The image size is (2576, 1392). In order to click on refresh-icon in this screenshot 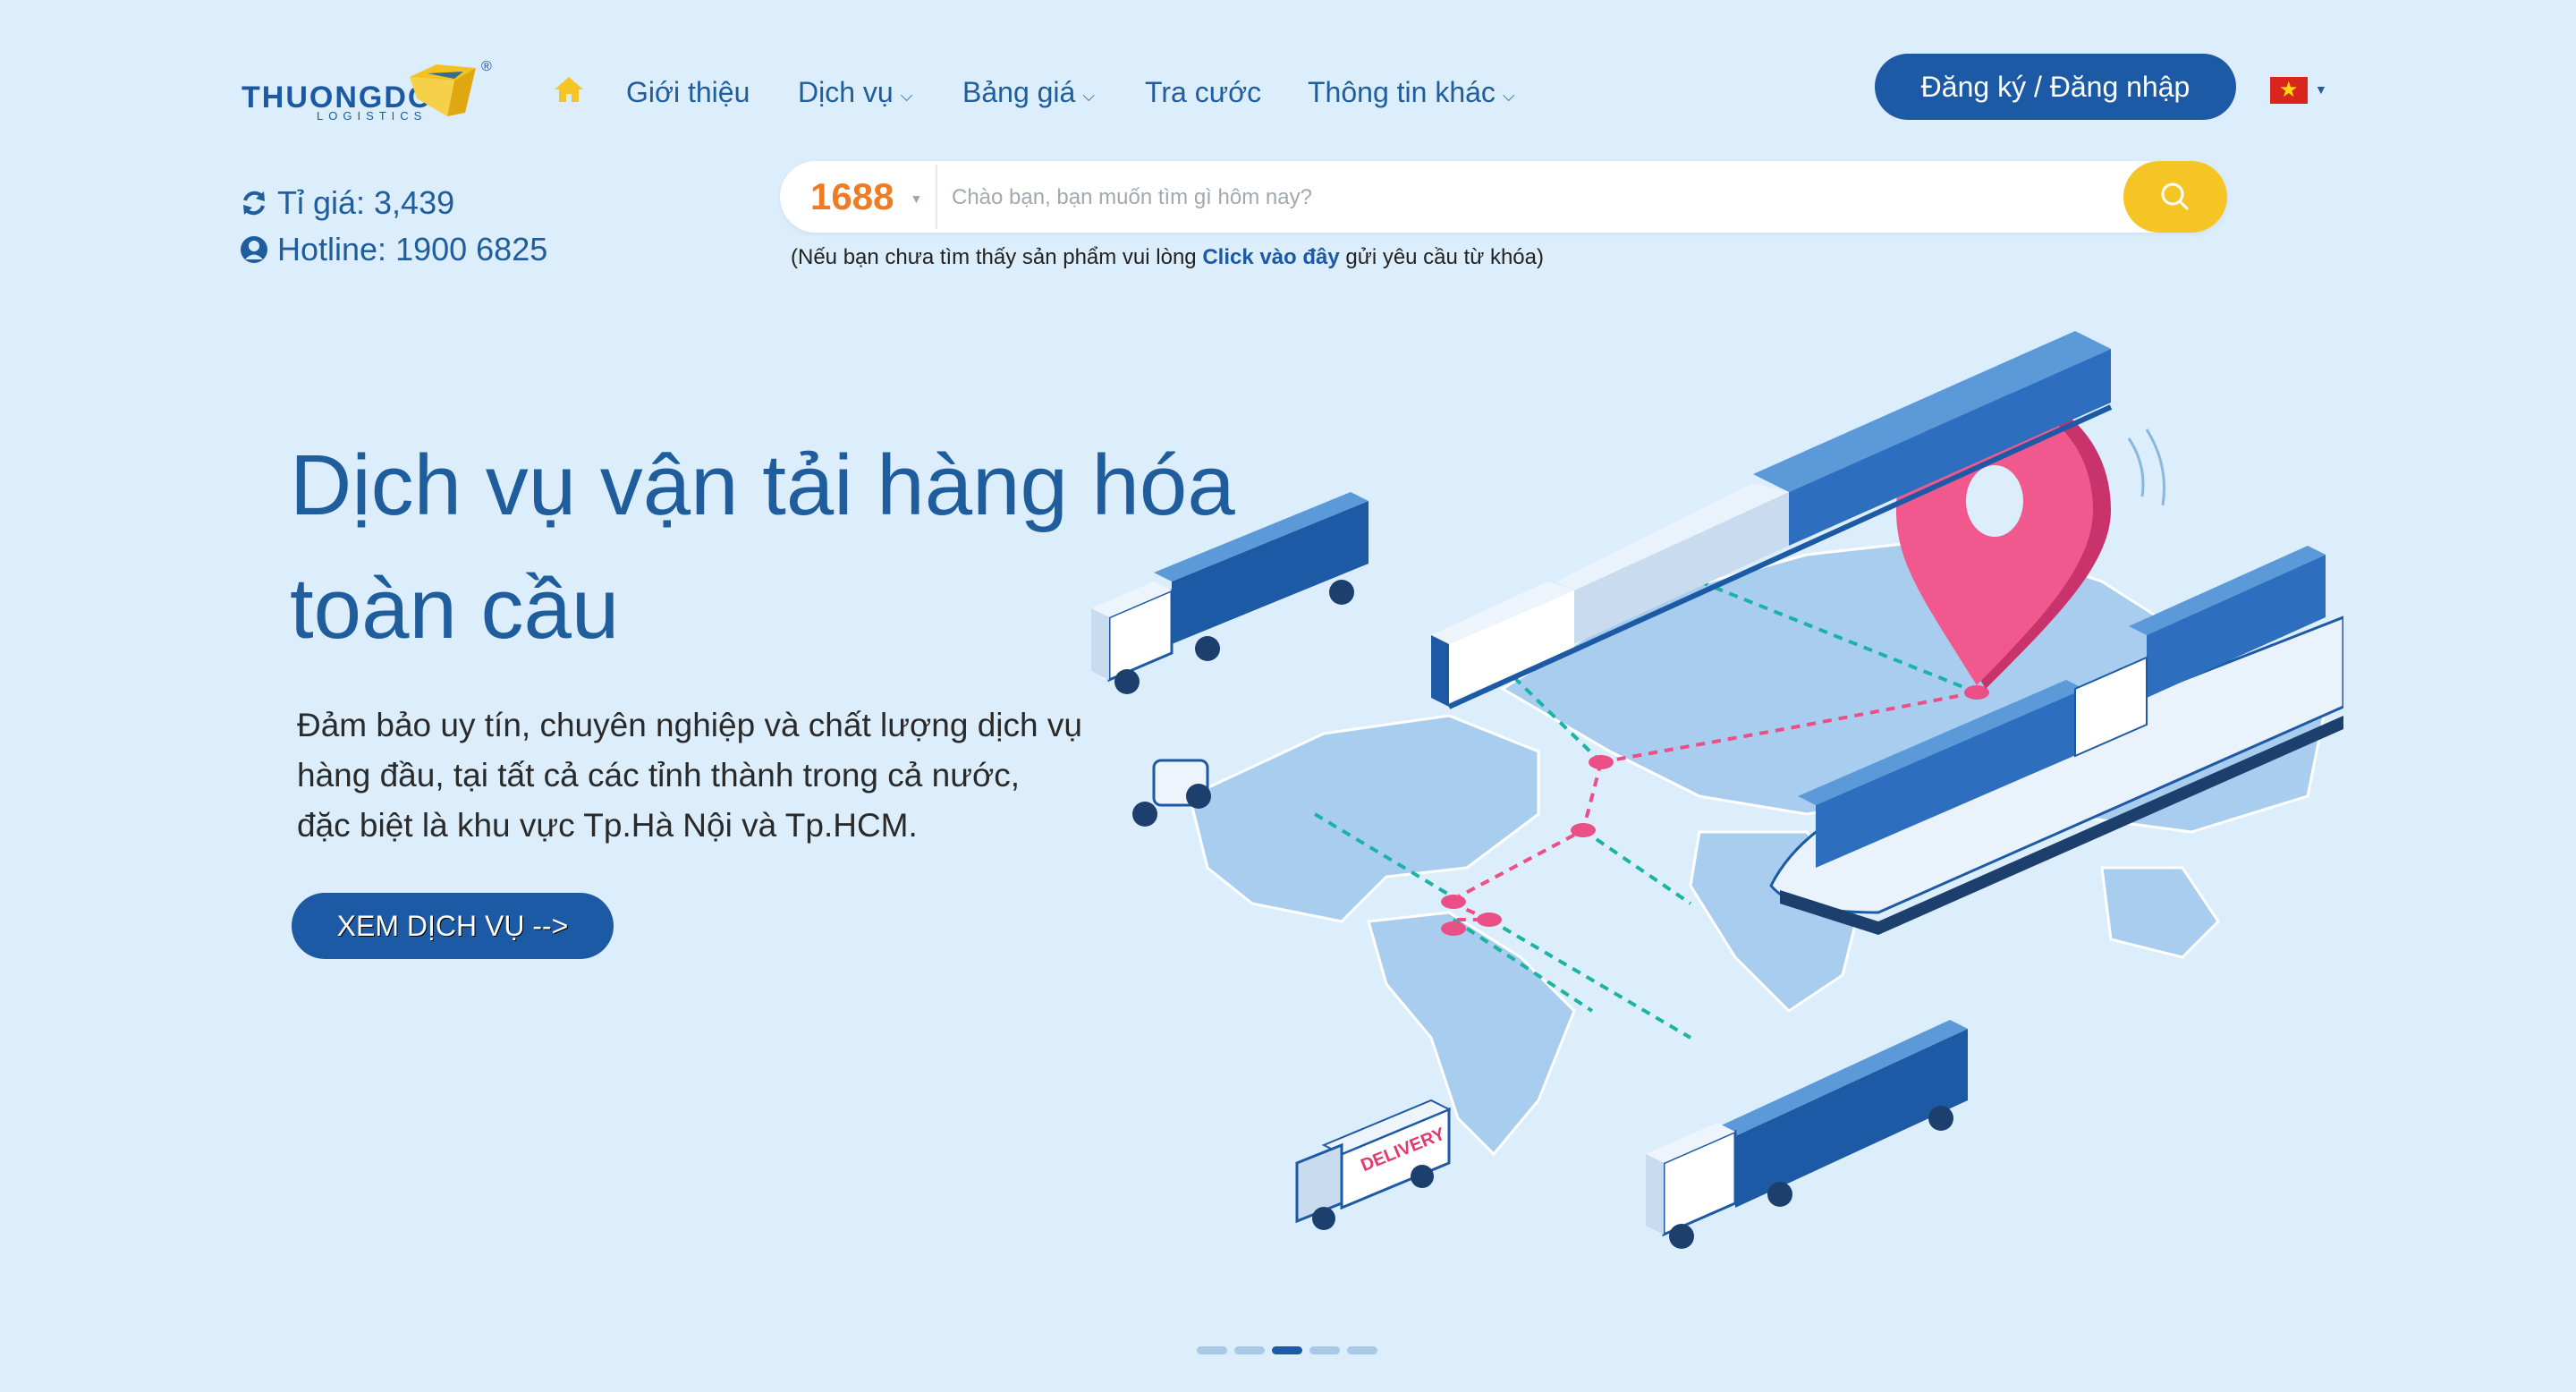, I will do `click(254, 203)`.